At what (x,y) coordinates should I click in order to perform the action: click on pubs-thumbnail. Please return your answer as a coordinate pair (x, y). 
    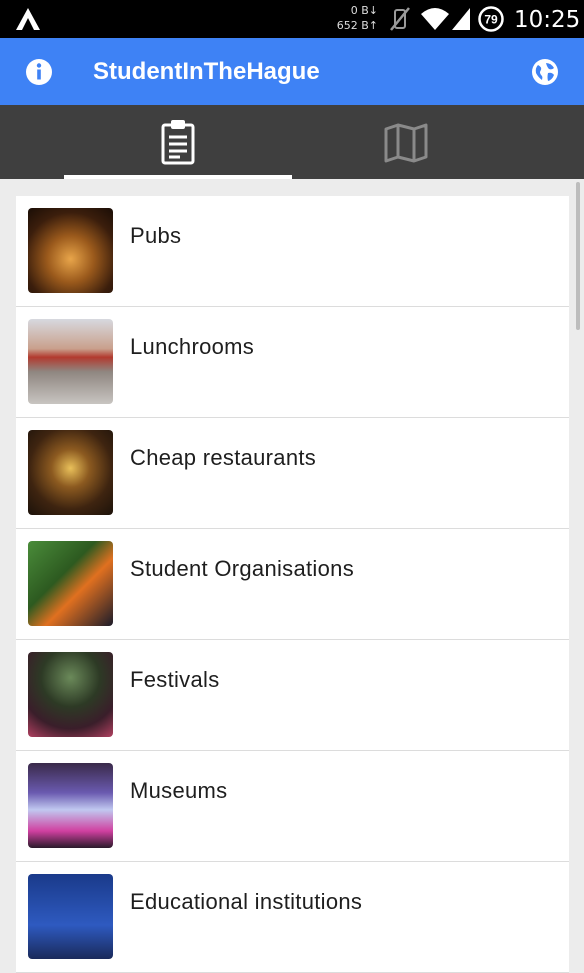
    Looking at the image, I should click on (70, 250).